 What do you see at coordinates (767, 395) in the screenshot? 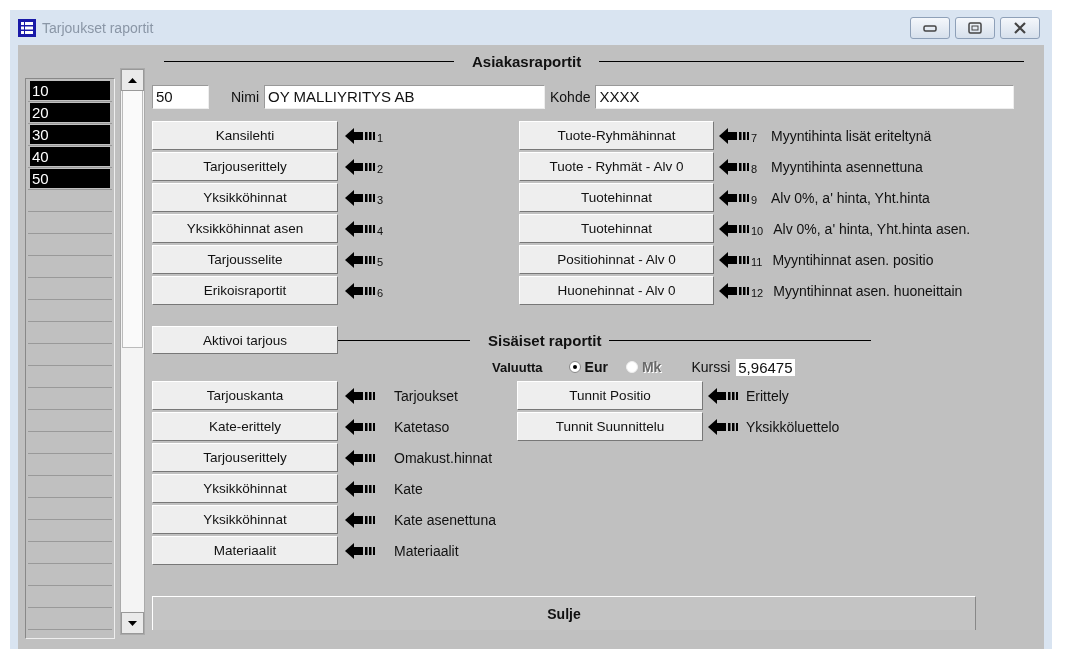
I see `report-description: Erittely` at bounding box center [767, 395].